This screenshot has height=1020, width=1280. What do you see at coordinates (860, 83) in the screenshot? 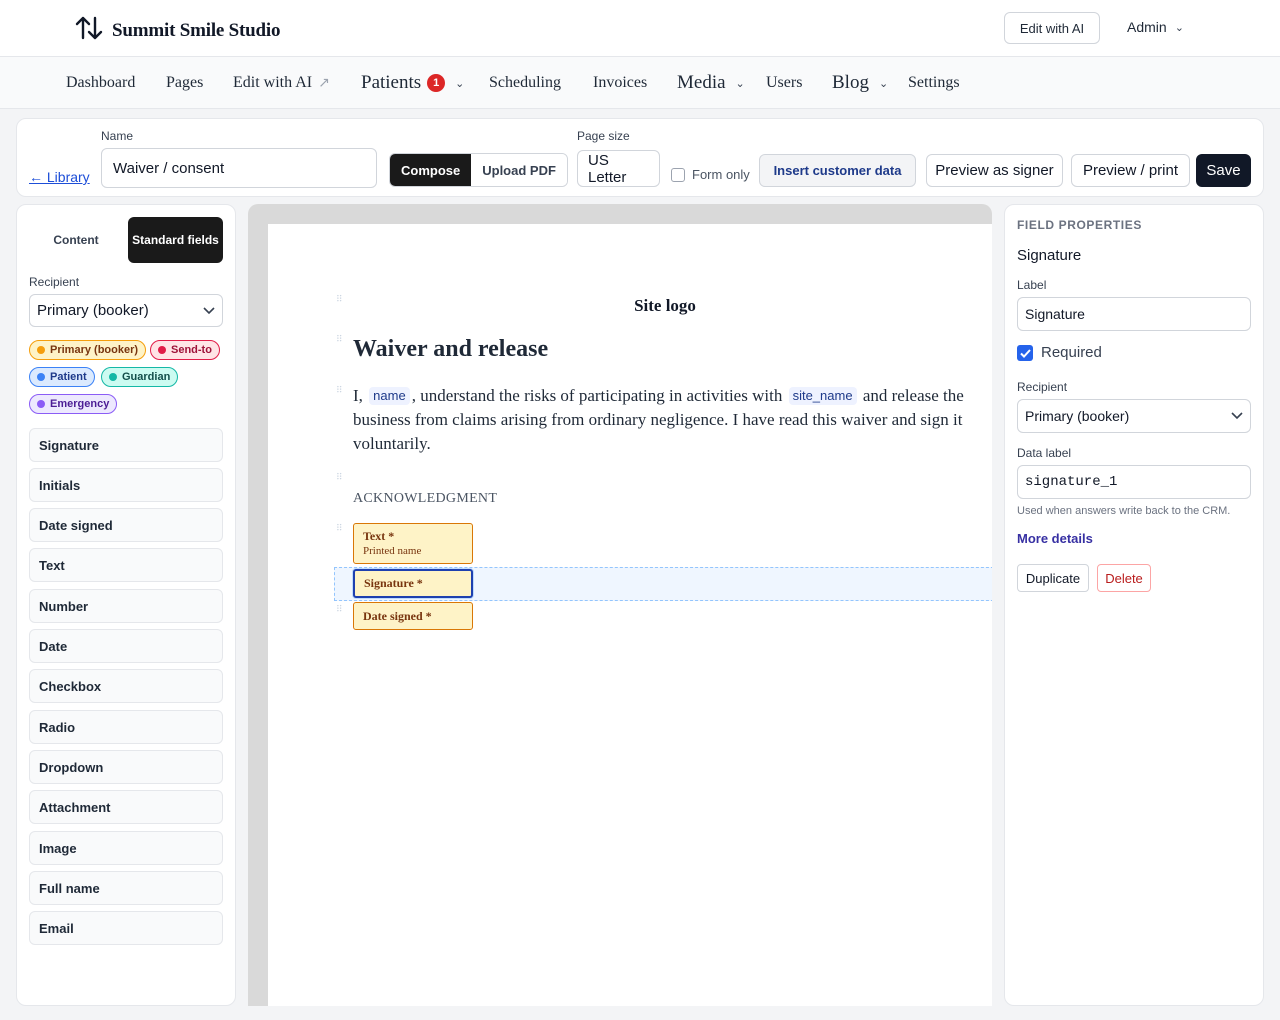
I see `nav-blog: Blog ⌄` at bounding box center [860, 83].